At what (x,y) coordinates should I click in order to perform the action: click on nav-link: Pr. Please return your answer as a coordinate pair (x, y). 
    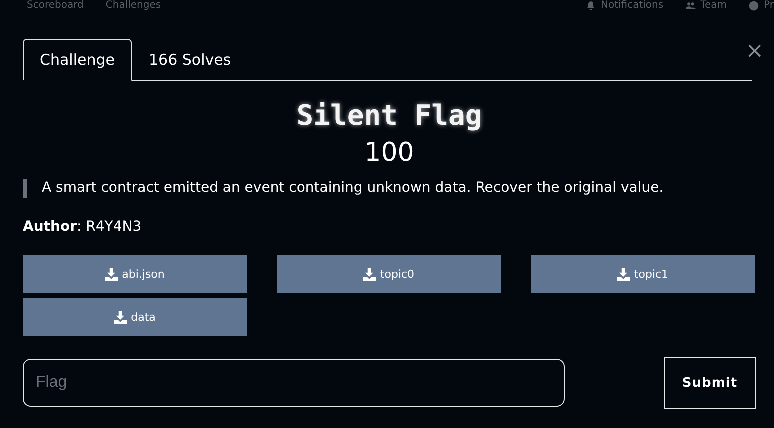
    Looking at the image, I should click on (761, 6).